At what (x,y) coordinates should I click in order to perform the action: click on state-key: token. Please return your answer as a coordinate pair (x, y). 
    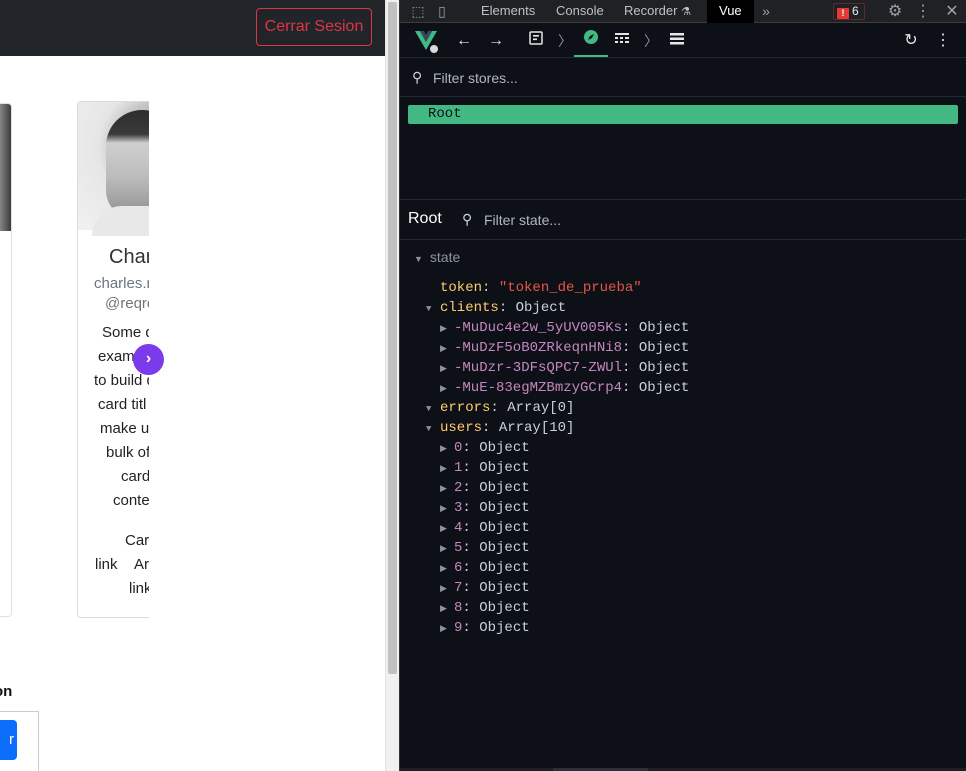
    Looking at the image, I should click on (461, 288).